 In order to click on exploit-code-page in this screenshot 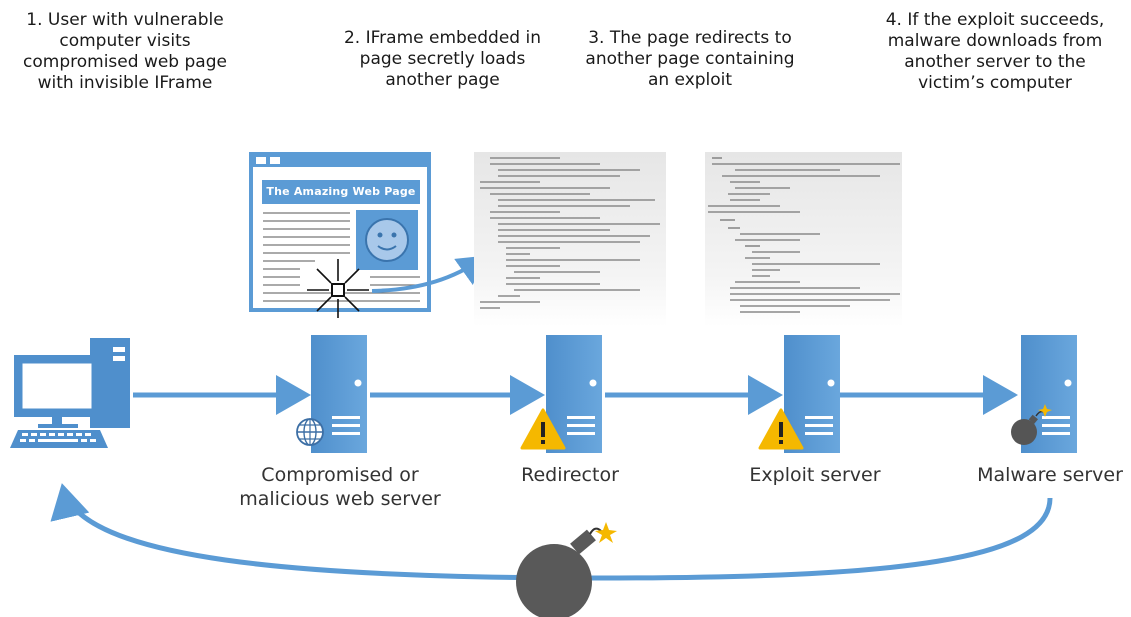, I will do `click(803, 239)`.